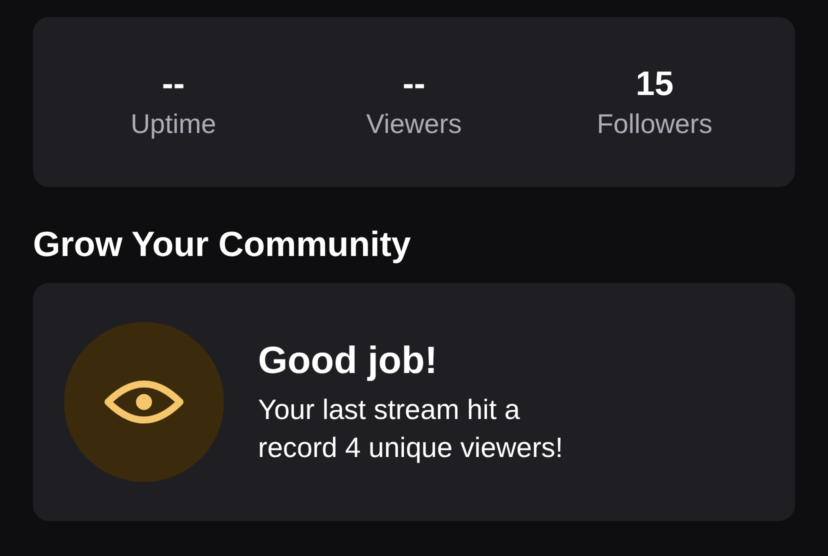 The image size is (828, 556). What do you see at coordinates (655, 84) in the screenshot?
I see `stat-value: 15` at bounding box center [655, 84].